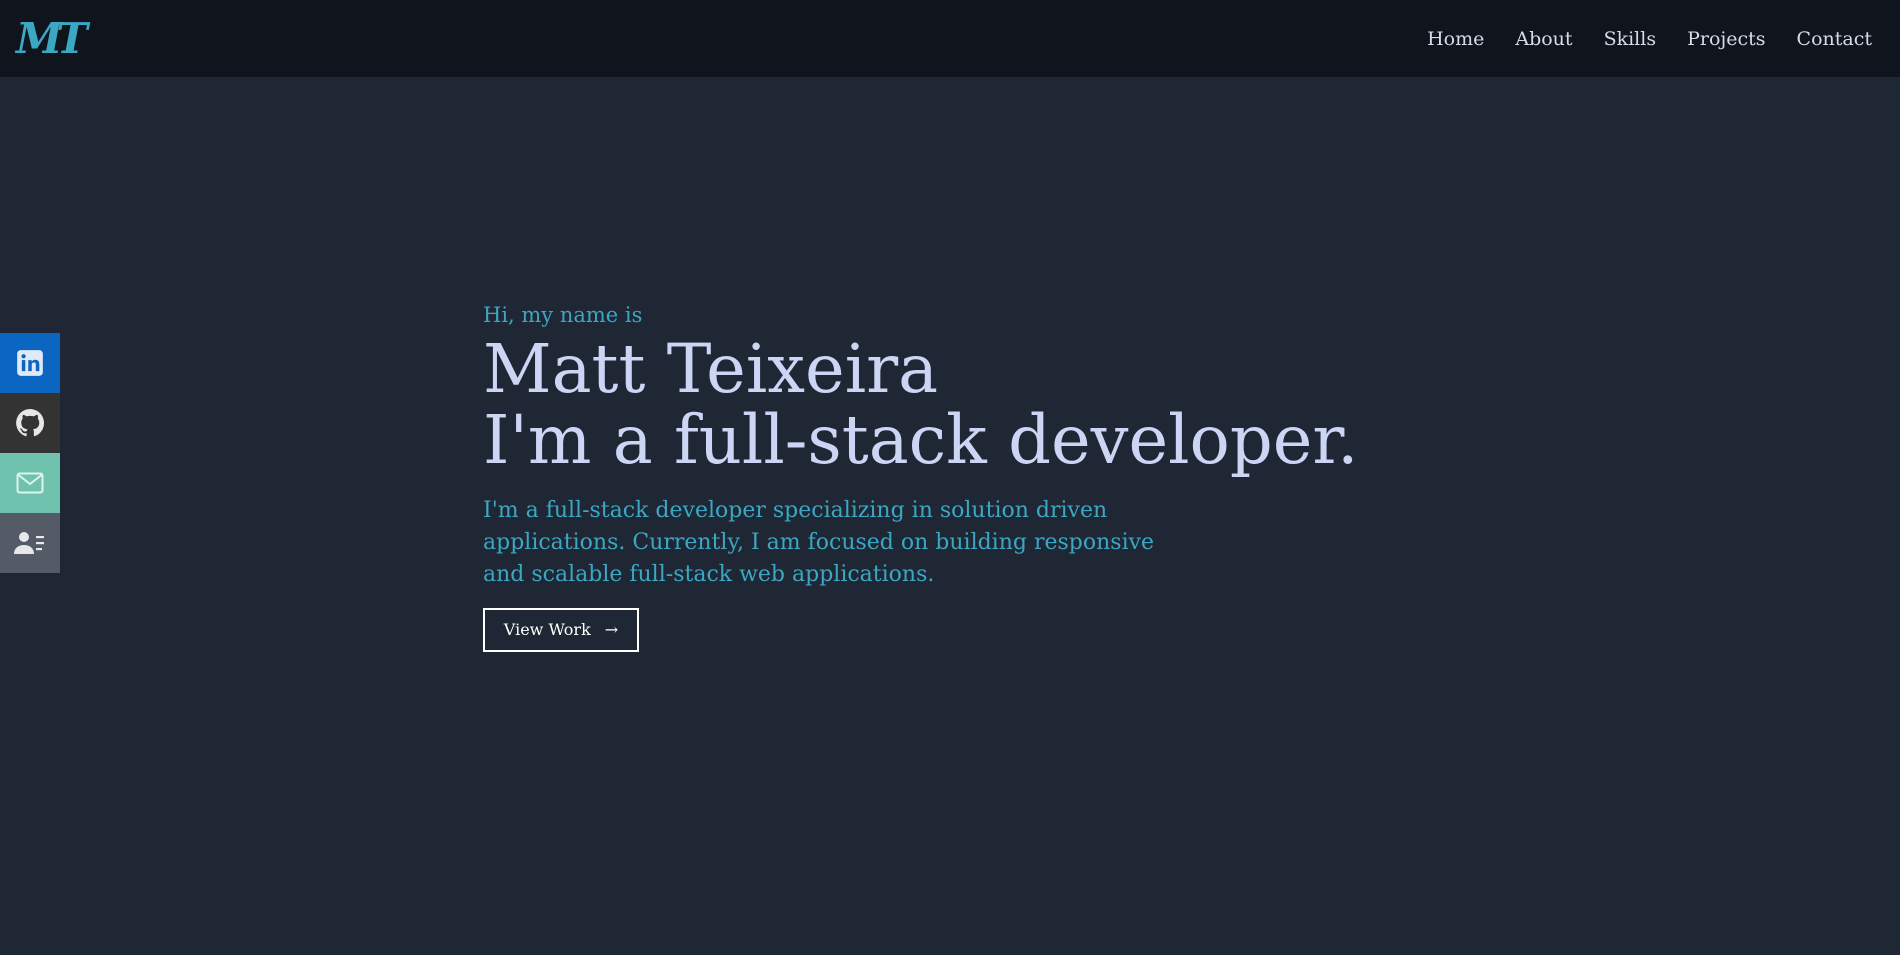  Describe the element at coordinates (1834, 39) in the screenshot. I see `nav-link-contact: Contact` at that location.